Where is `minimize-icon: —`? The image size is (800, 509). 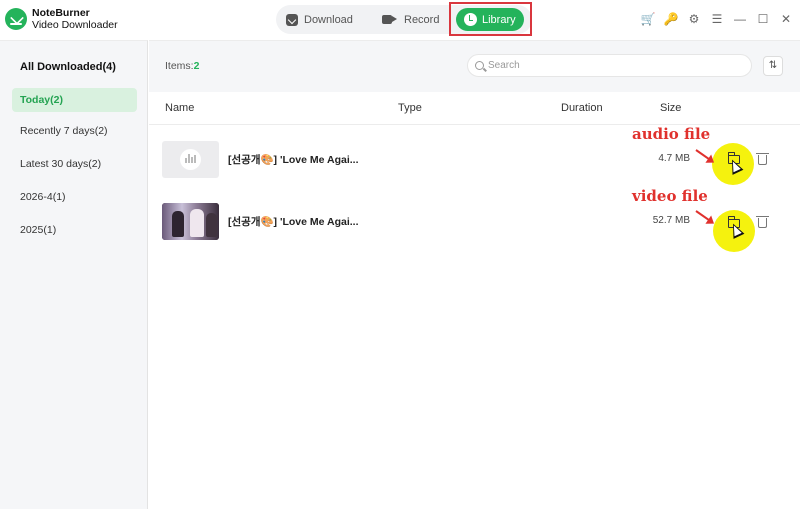 minimize-icon: — is located at coordinates (740, 19).